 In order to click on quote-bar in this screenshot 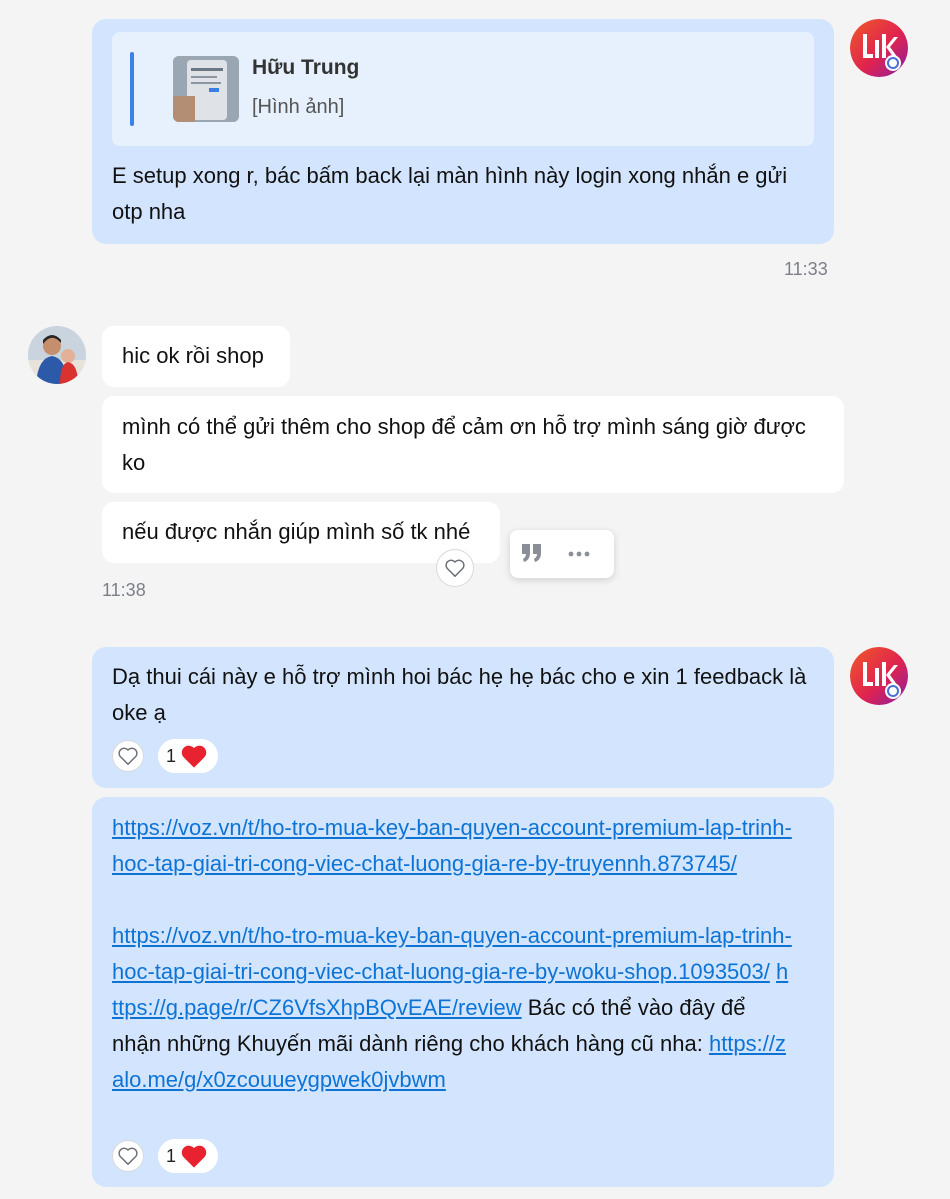, I will do `click(132, 89)`.